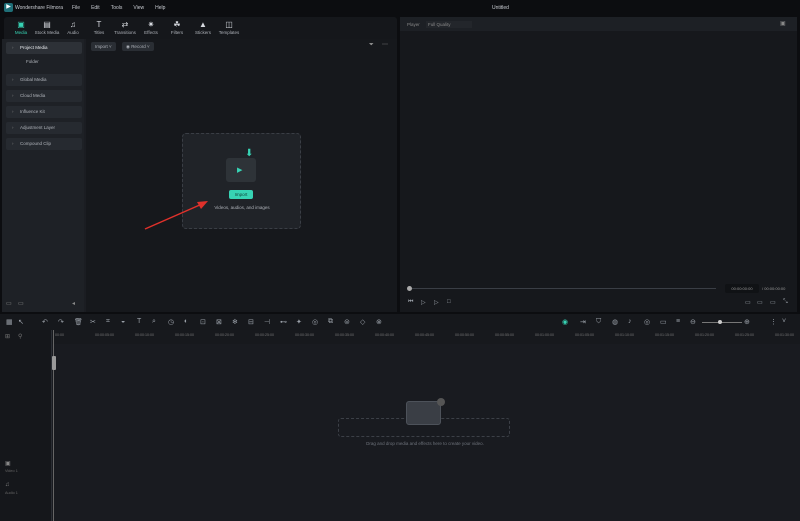  Describe the element at coordinates (203, 322) in the screenshot. I see `stabilize-icon: ⊡` at that location.